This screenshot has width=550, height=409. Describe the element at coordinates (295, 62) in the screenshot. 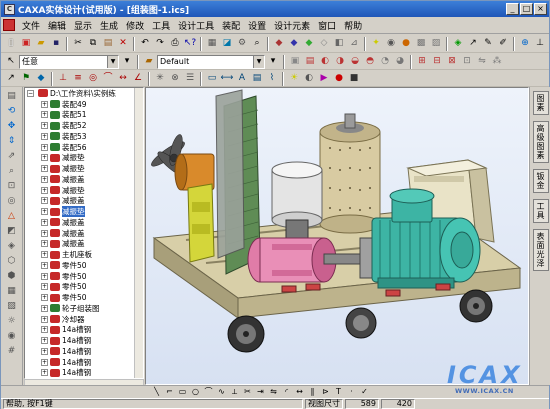

I see `block-icon: ▣` at that location.